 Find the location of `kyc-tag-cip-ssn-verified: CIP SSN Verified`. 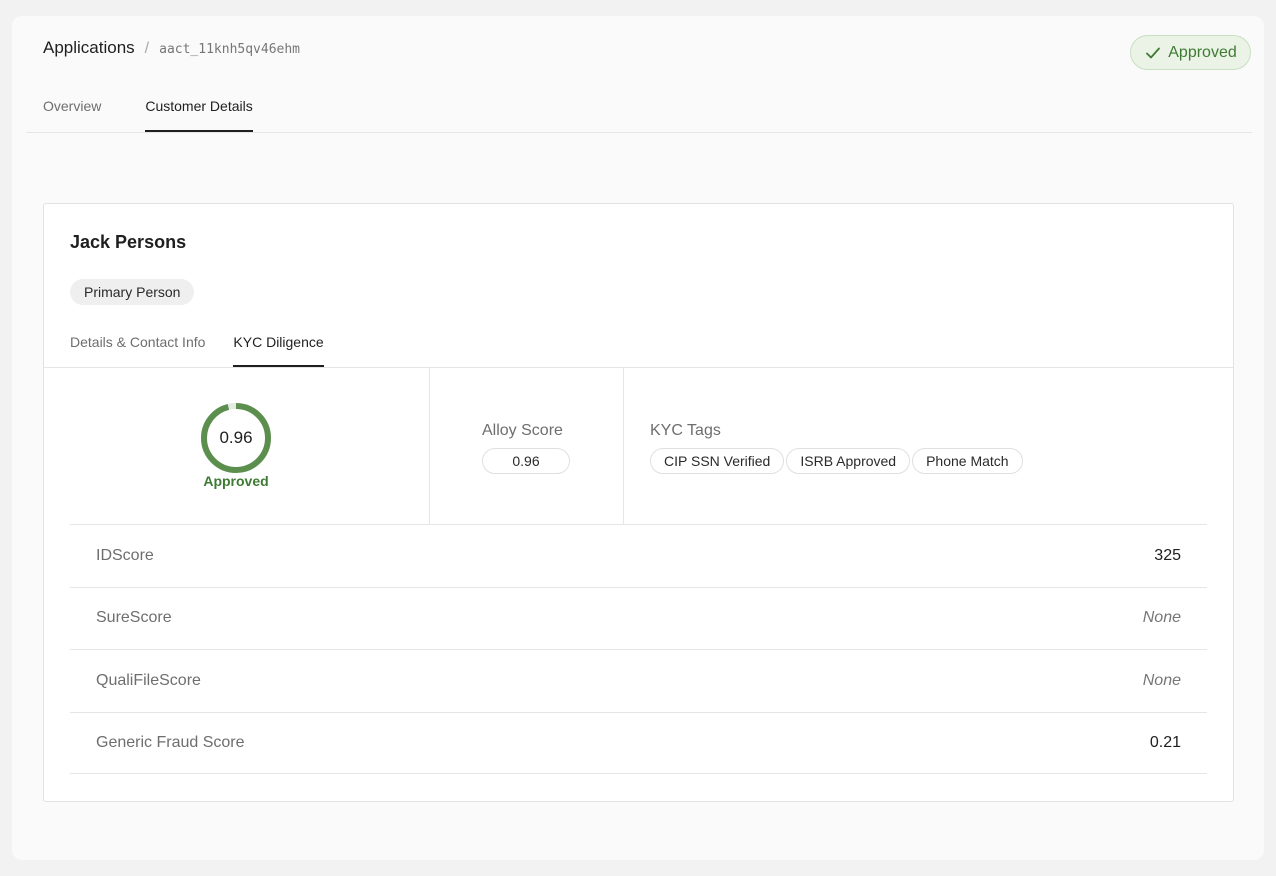

kyc-tag-cip-ssn-verified: CIP SSN Verified is located at coordinates (717, 461).